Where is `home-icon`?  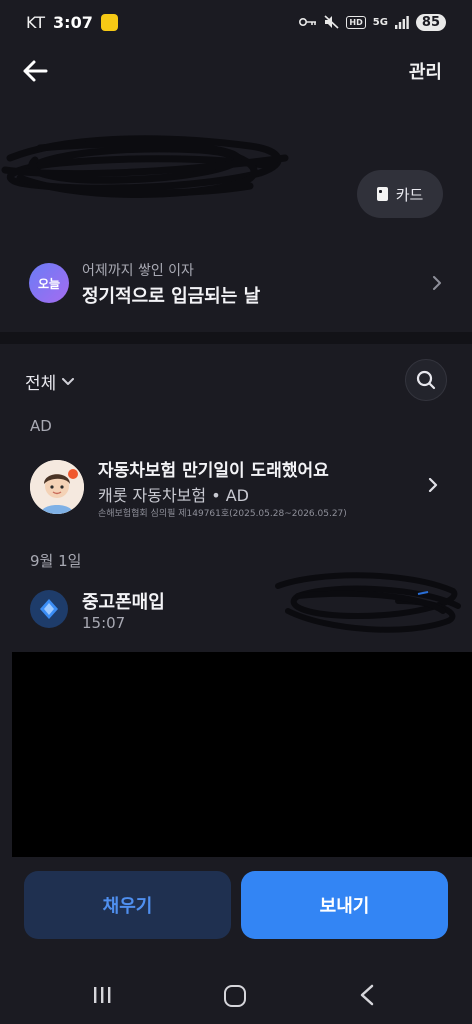
home-icon is located at coordinates (235, 996).